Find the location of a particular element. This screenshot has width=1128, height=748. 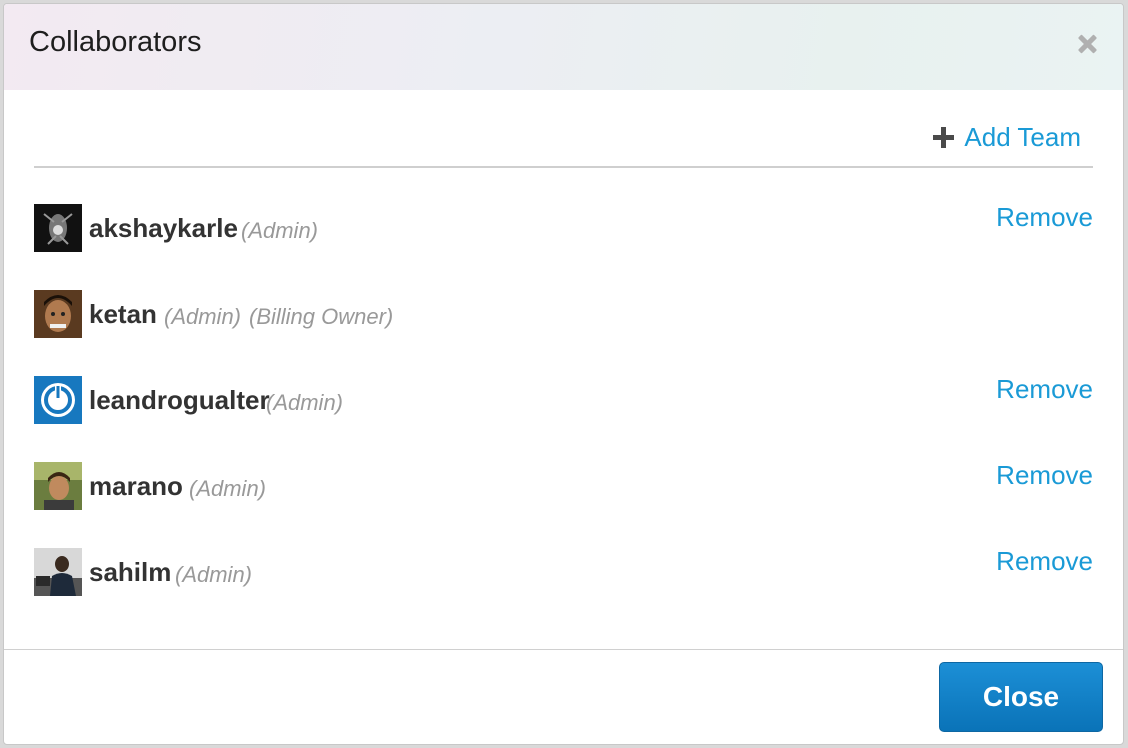

collaborator-username: sahilm is located at coordinates (130, 572).